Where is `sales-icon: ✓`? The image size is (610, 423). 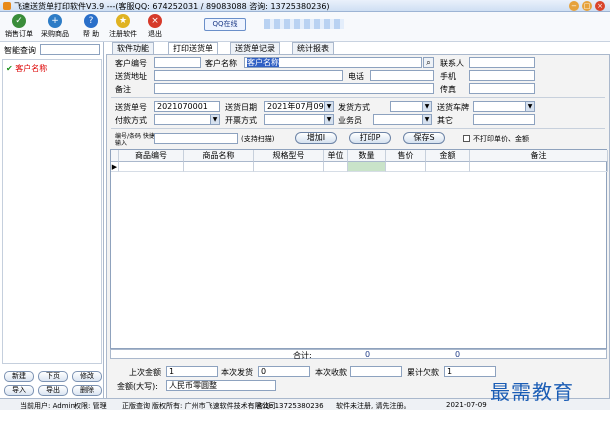
sales-icon: ✓ is located at coordinates (19, 21).